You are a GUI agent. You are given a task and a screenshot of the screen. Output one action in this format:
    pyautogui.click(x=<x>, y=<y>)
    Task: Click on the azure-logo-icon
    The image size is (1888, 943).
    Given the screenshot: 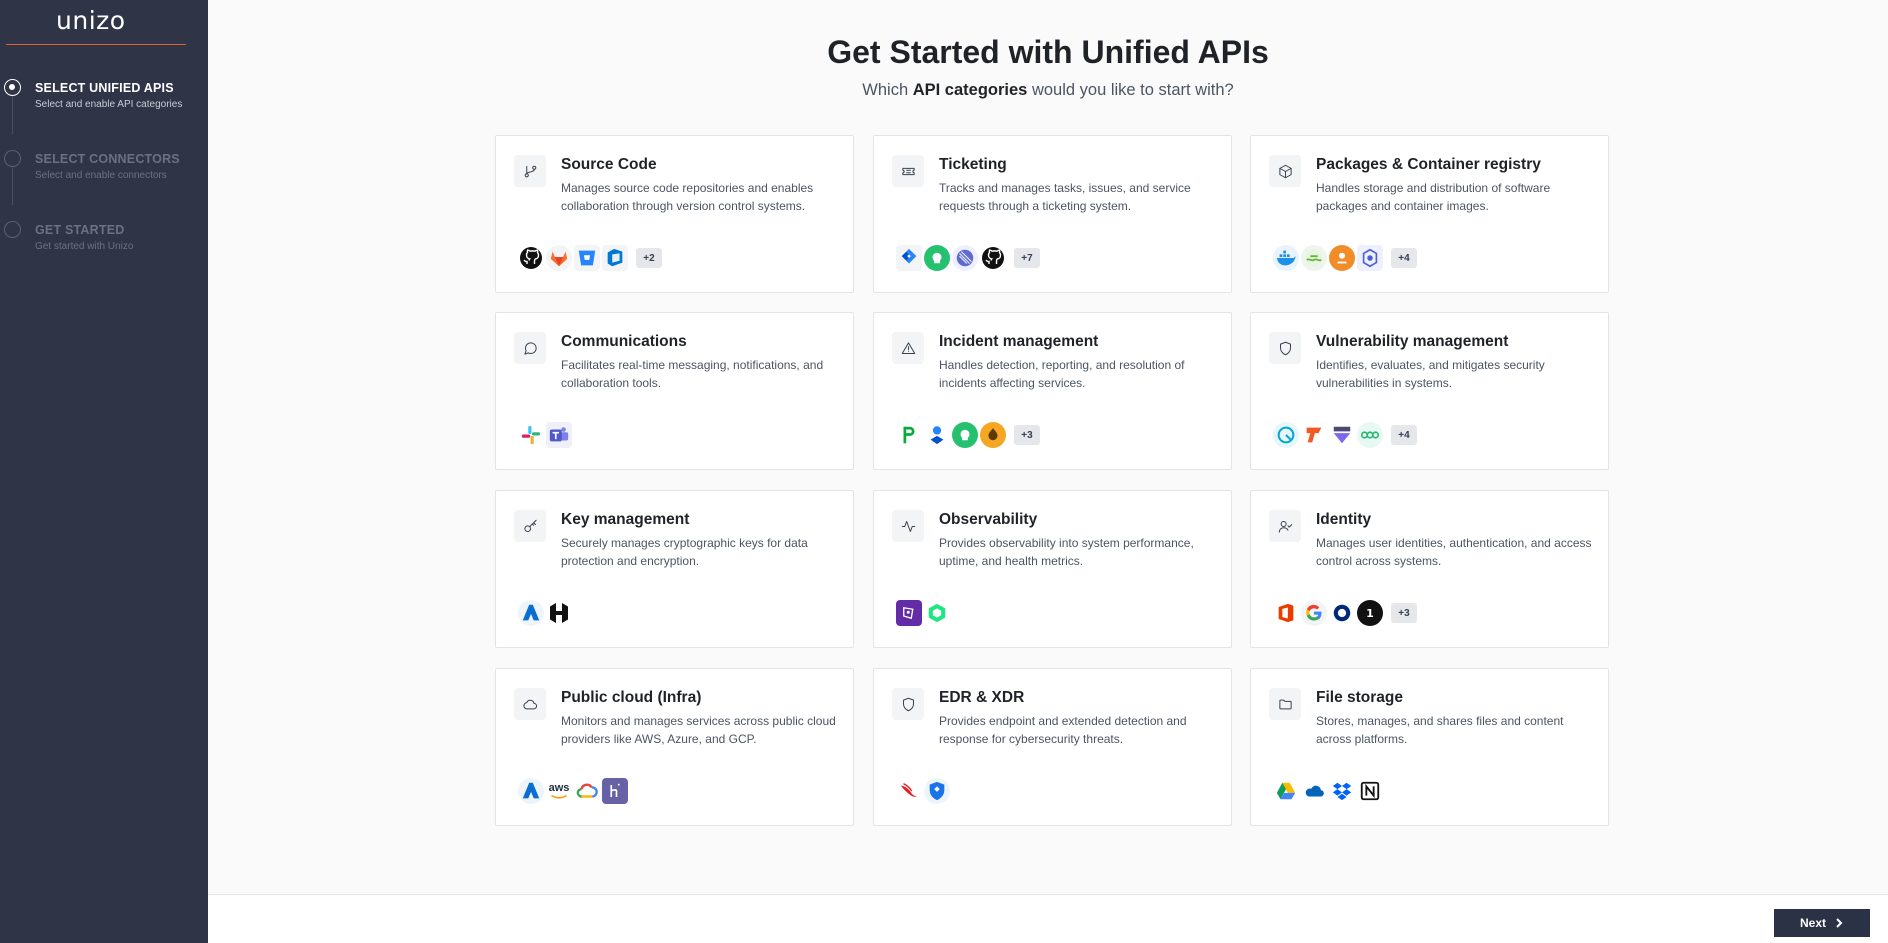 What is the action you would take?
    pyautogui.click(x=531, y=791)
    